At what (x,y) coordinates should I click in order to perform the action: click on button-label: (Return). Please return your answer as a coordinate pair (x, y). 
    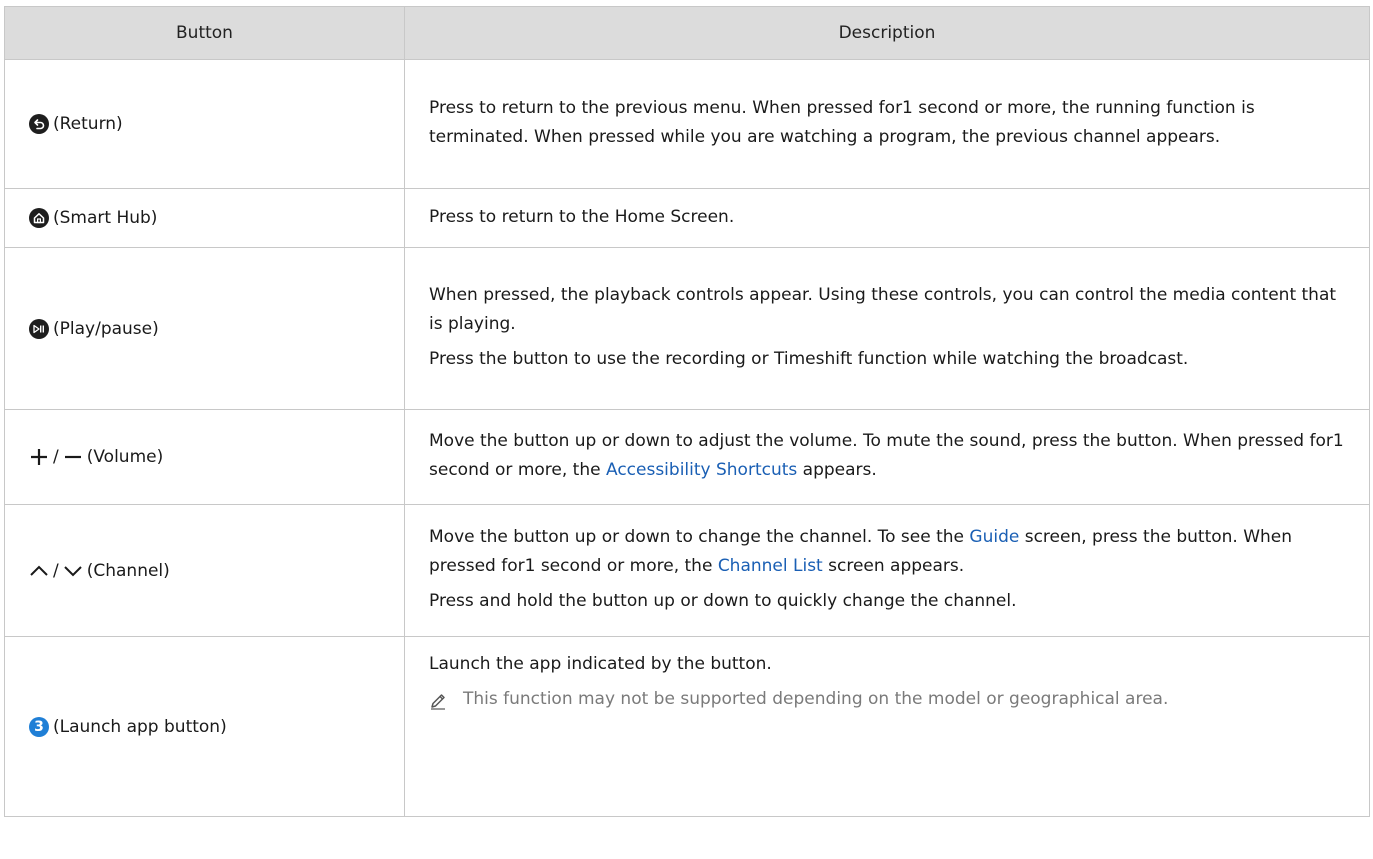
    Looking at the image, I should click on (88, 124).